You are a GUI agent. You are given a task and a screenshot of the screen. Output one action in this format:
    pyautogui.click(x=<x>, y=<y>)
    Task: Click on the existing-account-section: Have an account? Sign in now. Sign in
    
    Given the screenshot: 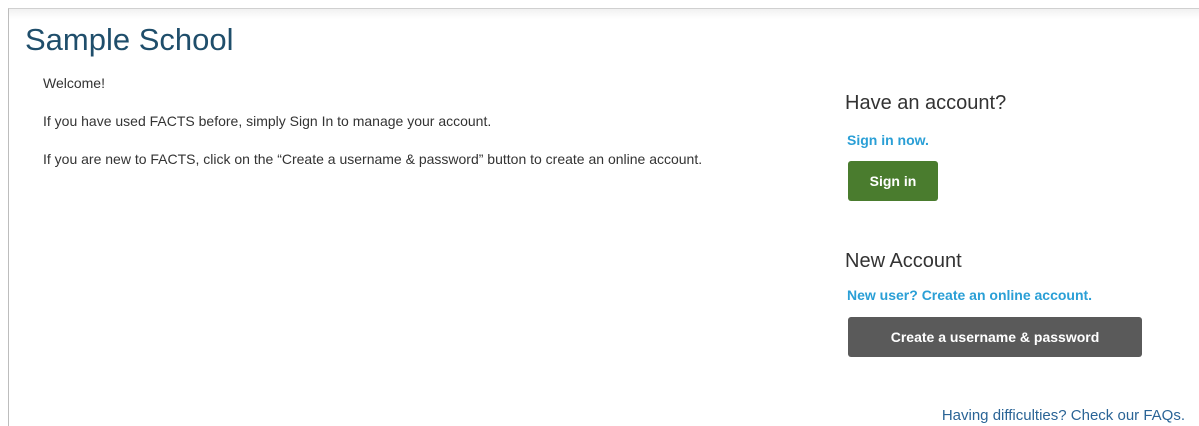 What is the action you would take?
    pyautogui.click(x=1022, y=146)
    